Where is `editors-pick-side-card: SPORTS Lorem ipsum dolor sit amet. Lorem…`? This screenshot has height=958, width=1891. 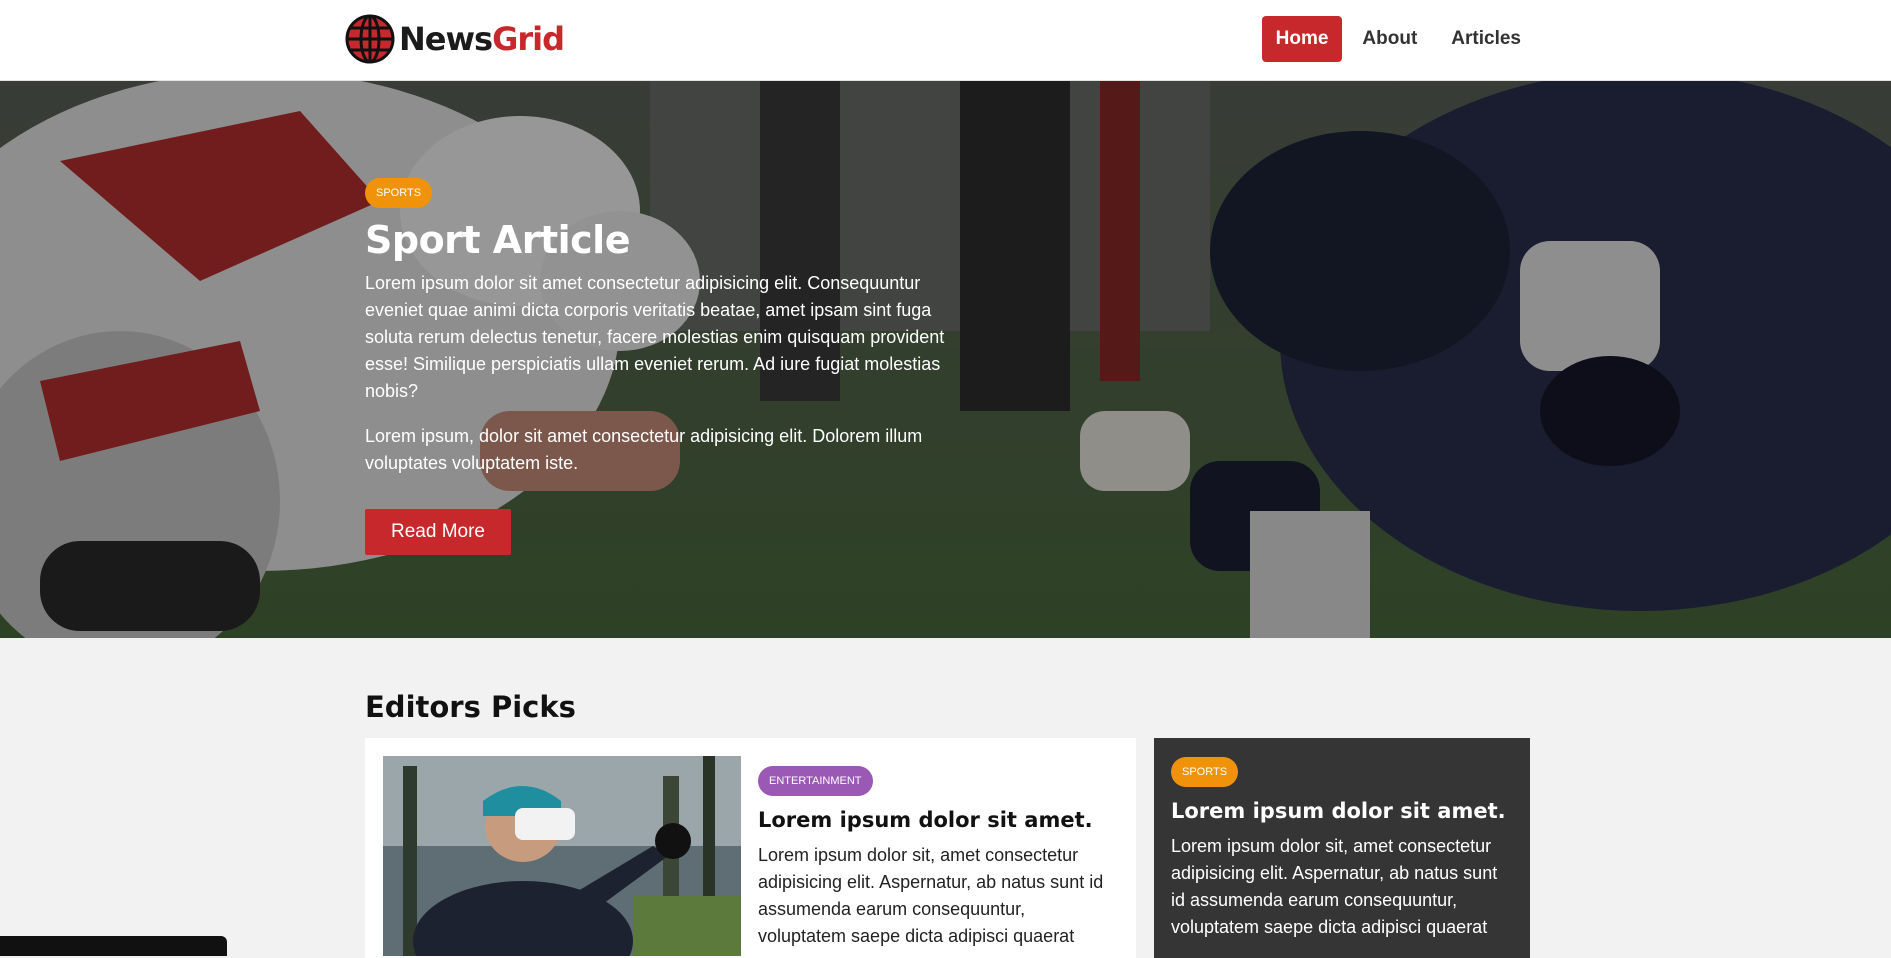 editors-pick-side-card: SPORTS Lorem ipsum dolor sit amet. Lorem… is located at coordinates (1342, 848).